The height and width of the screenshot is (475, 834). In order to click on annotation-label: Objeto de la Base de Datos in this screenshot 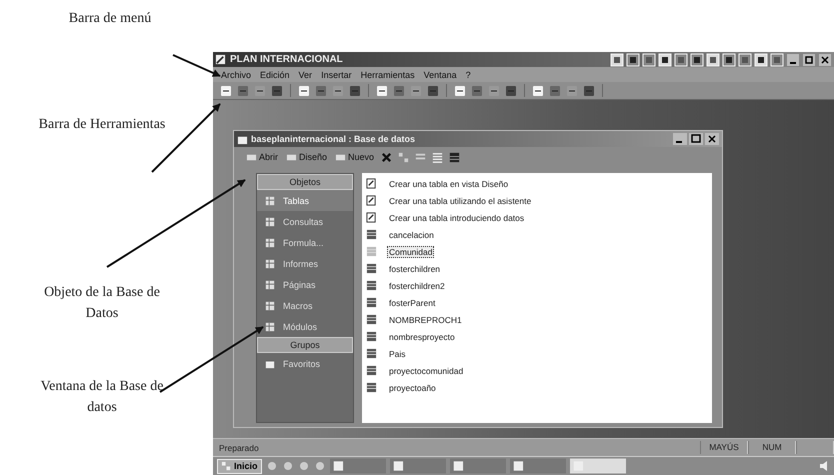, I will do `click(102, 303)`.